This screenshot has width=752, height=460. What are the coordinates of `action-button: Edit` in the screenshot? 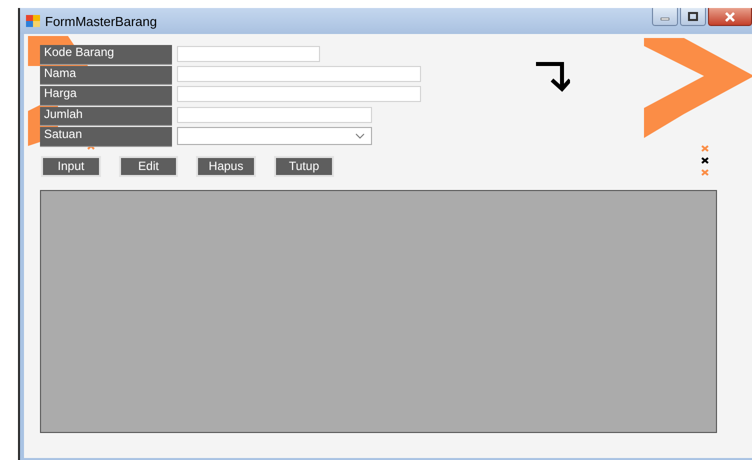 It's located at (148, 166).